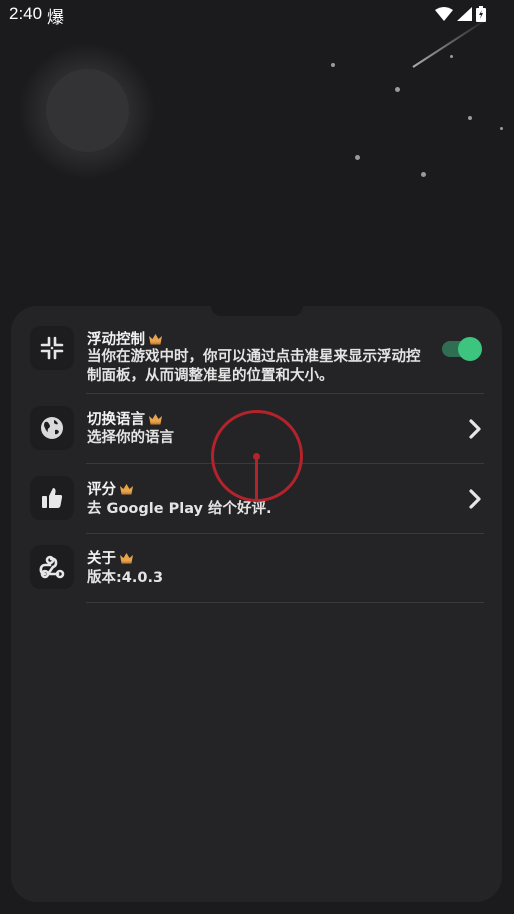 The width and height of the screenshot is (514, 914). I want to click on about-title-text: 关于, so click(101, 559).